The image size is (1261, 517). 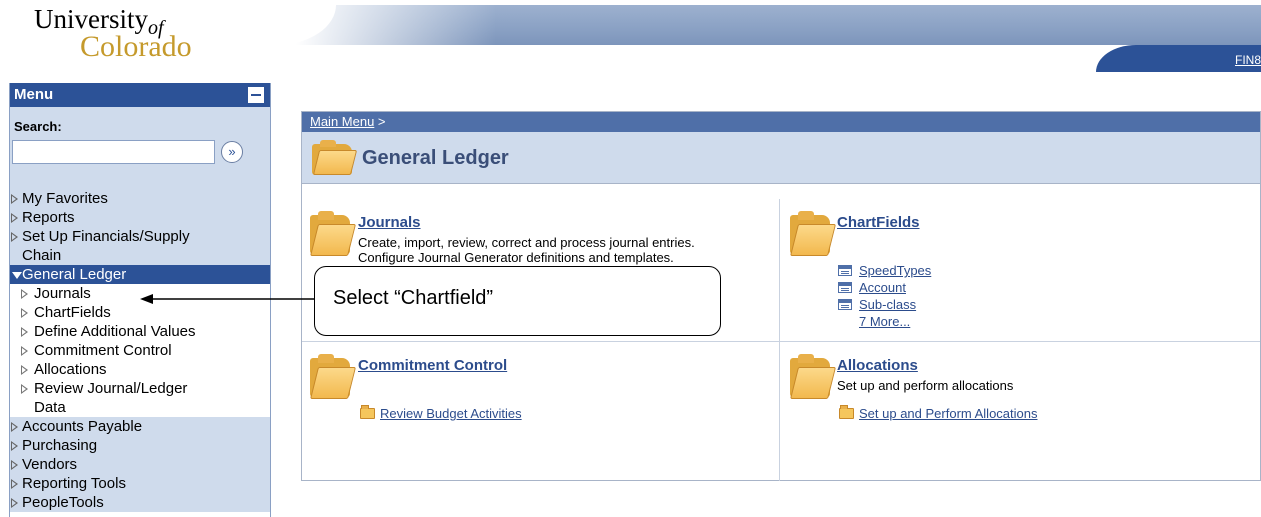 I want to click on submenu-item-review-journal-ledger-cont: Data, so click(x=140, y=407).